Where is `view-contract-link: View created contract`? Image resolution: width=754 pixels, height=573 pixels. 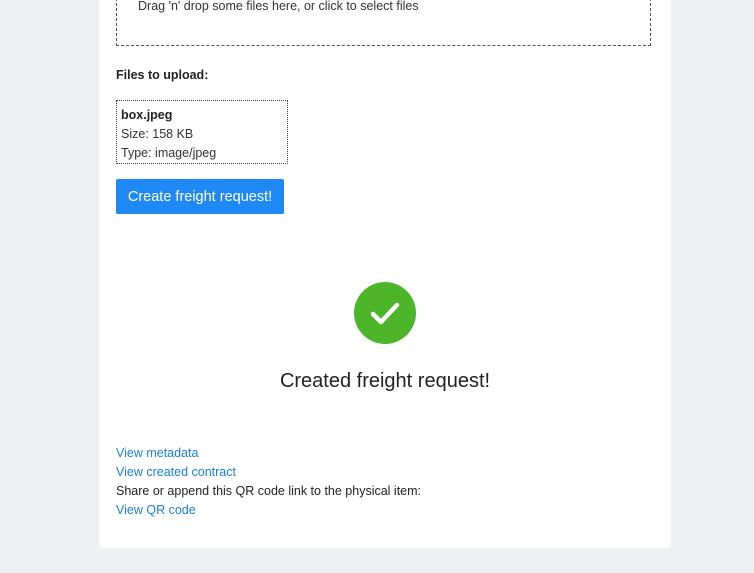 view-contract-link: View created contract is located at coordinates (268, 472).